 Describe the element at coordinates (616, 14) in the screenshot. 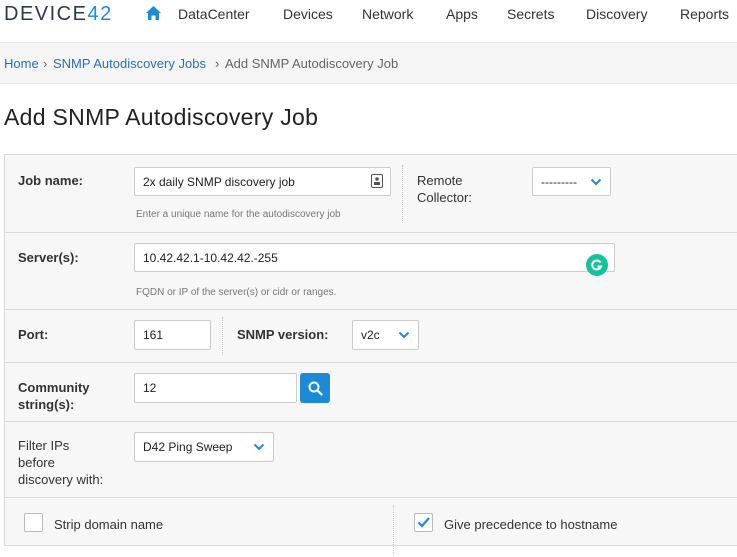

I see `nav-discovery: Discovery` at that location.